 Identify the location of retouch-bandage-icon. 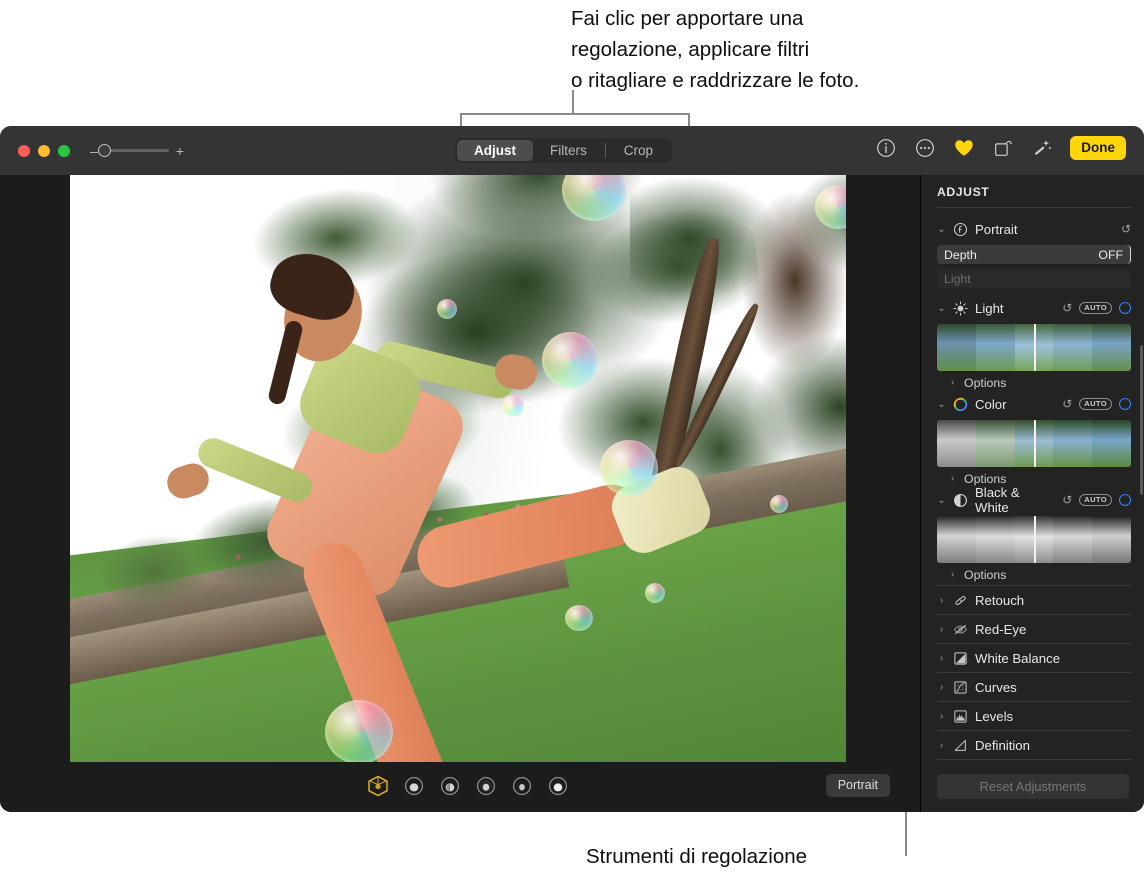
(960, 600).